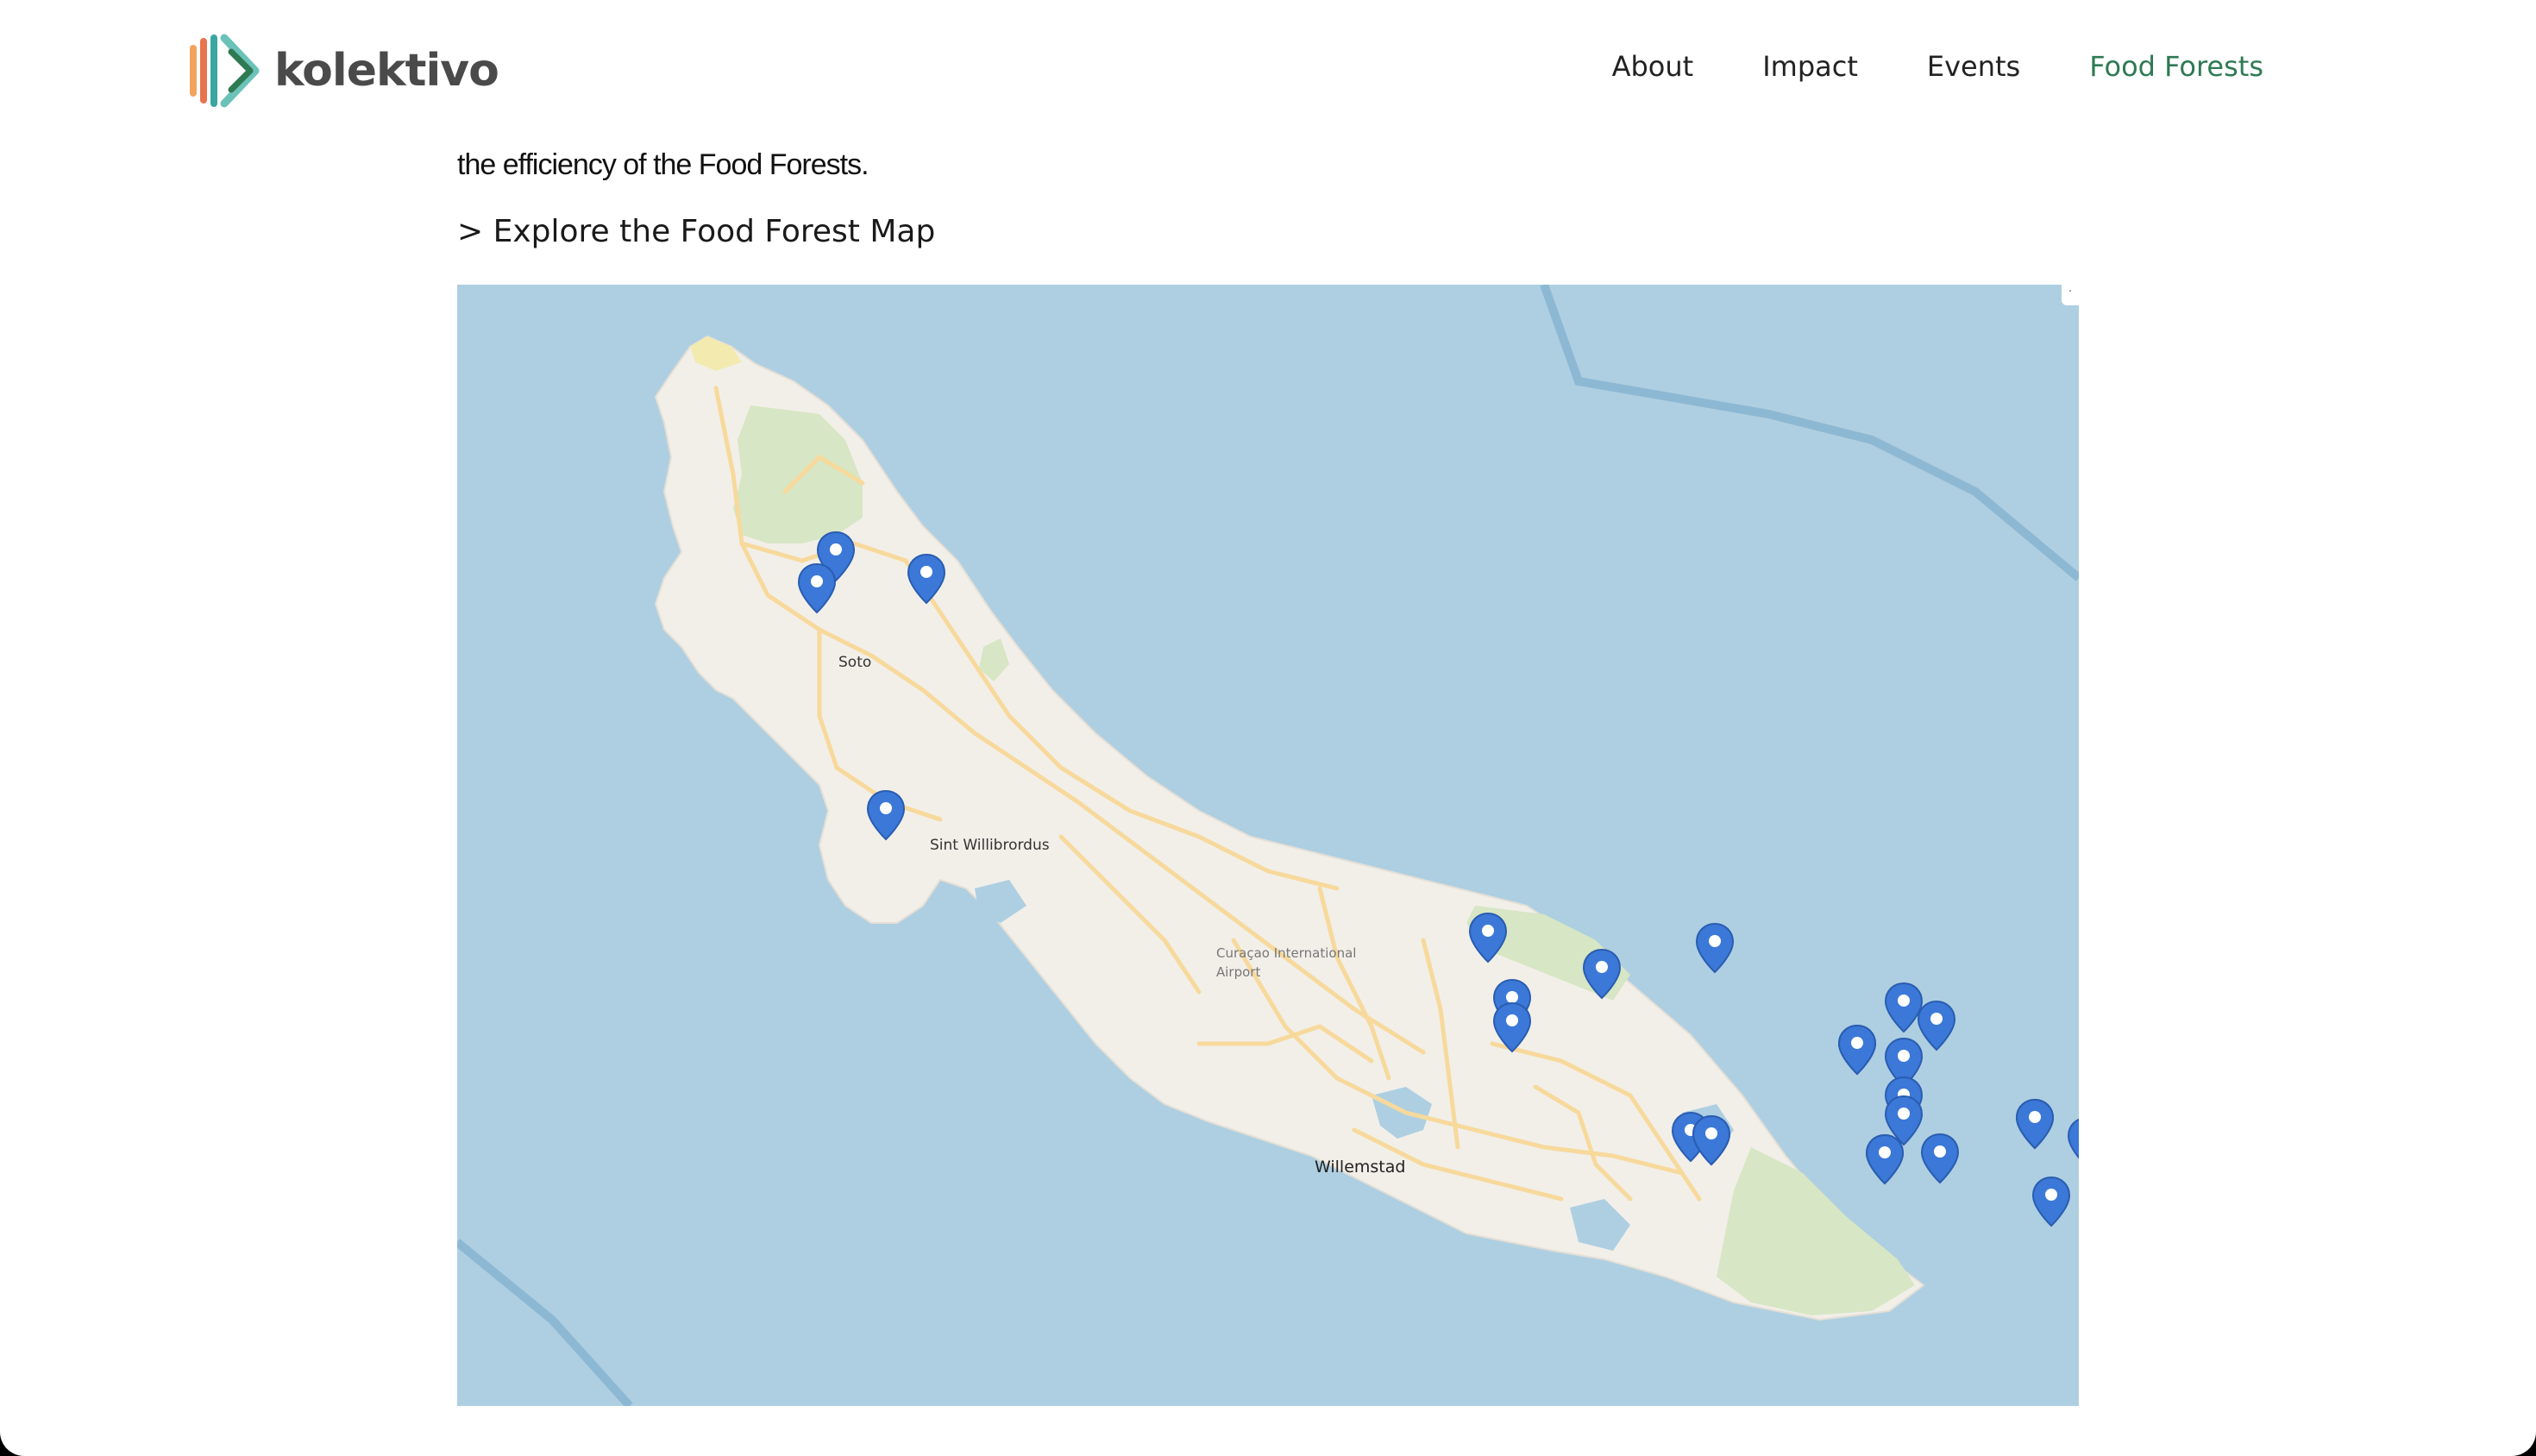 This screenshot has height=1456, width=2536. What do you see at coordinates (1810, 67) in the screenshot?
I see `nav-impact: Impact` at bounding box center [1810, 67].